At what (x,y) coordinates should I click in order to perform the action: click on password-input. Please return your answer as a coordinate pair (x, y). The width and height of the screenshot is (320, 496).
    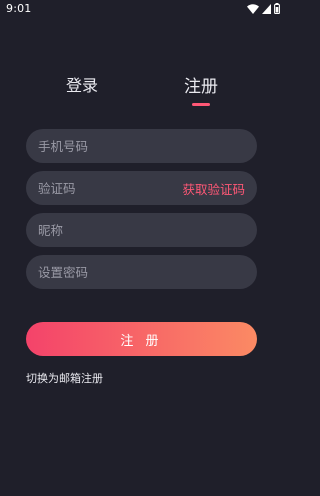
    Looking at the image, I should click on (141, 272).